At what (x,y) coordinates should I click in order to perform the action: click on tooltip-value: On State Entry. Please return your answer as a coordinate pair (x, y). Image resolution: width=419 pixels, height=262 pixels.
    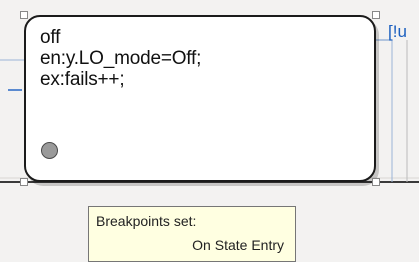
    Looking at the image, I should click on (238, 245).